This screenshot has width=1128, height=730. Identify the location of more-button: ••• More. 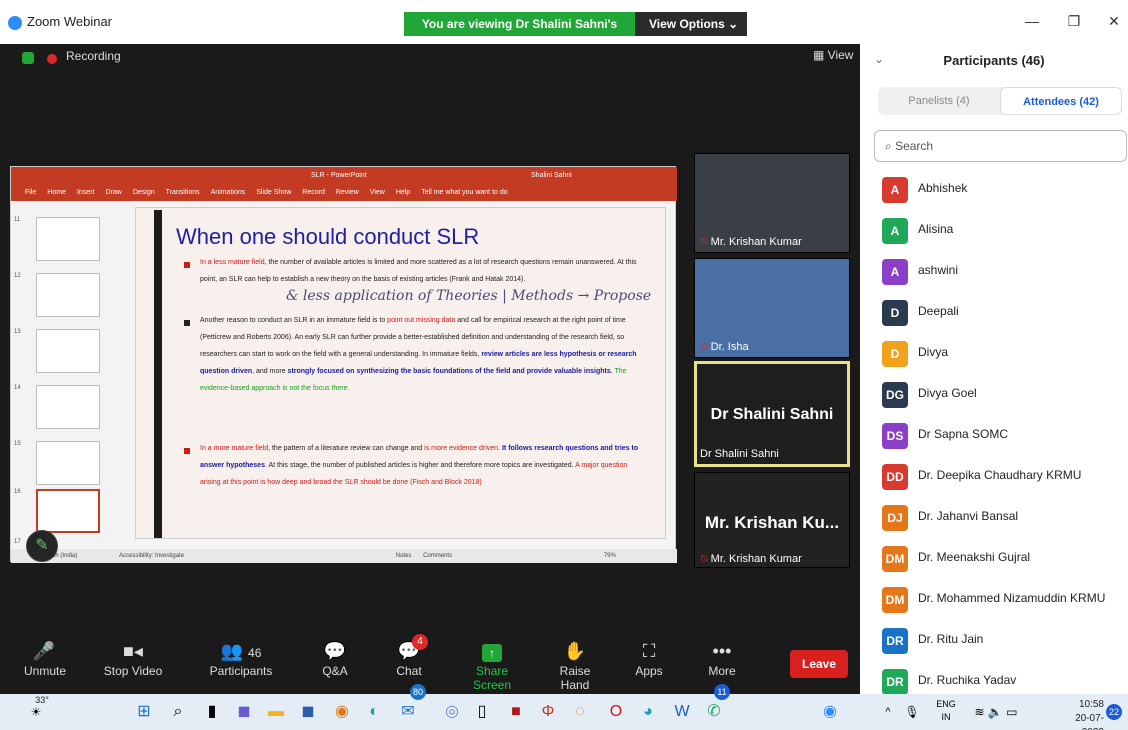
(722, 658).